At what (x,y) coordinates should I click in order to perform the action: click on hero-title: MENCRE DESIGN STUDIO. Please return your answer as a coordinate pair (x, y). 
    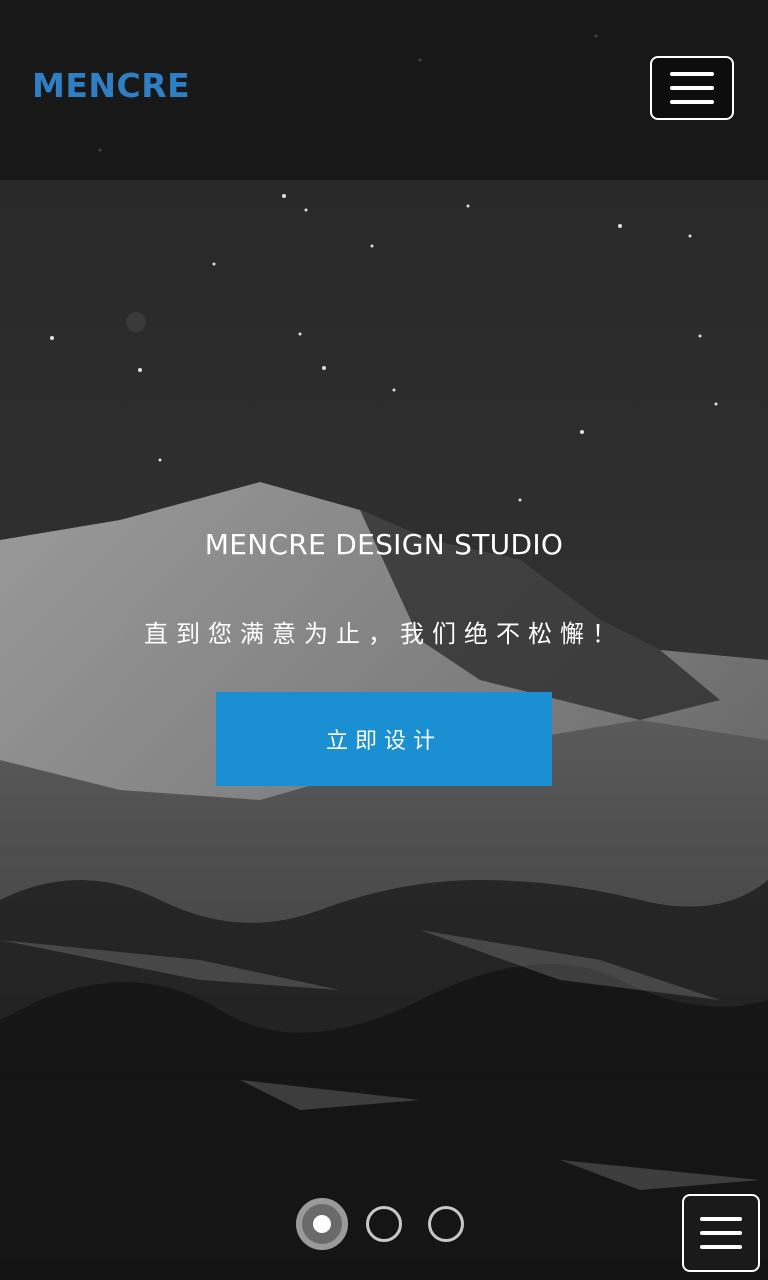
    Looking at the image, I should click on (384, 544).